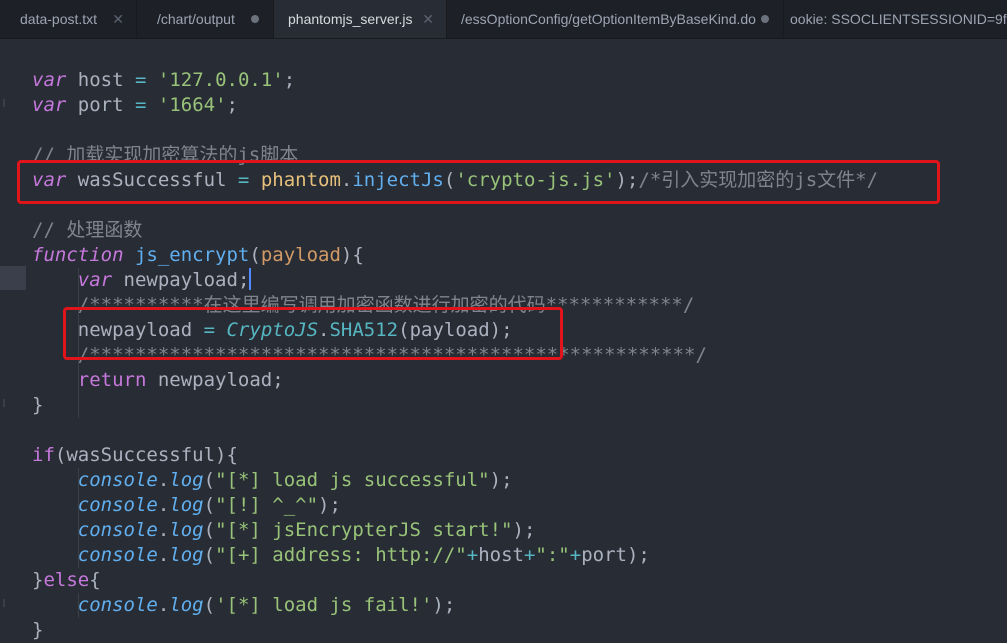 This screenshot has width=1007, height=643. I want to click on code-line-17: console.log("[*] load js successful");, so click(295, 480).